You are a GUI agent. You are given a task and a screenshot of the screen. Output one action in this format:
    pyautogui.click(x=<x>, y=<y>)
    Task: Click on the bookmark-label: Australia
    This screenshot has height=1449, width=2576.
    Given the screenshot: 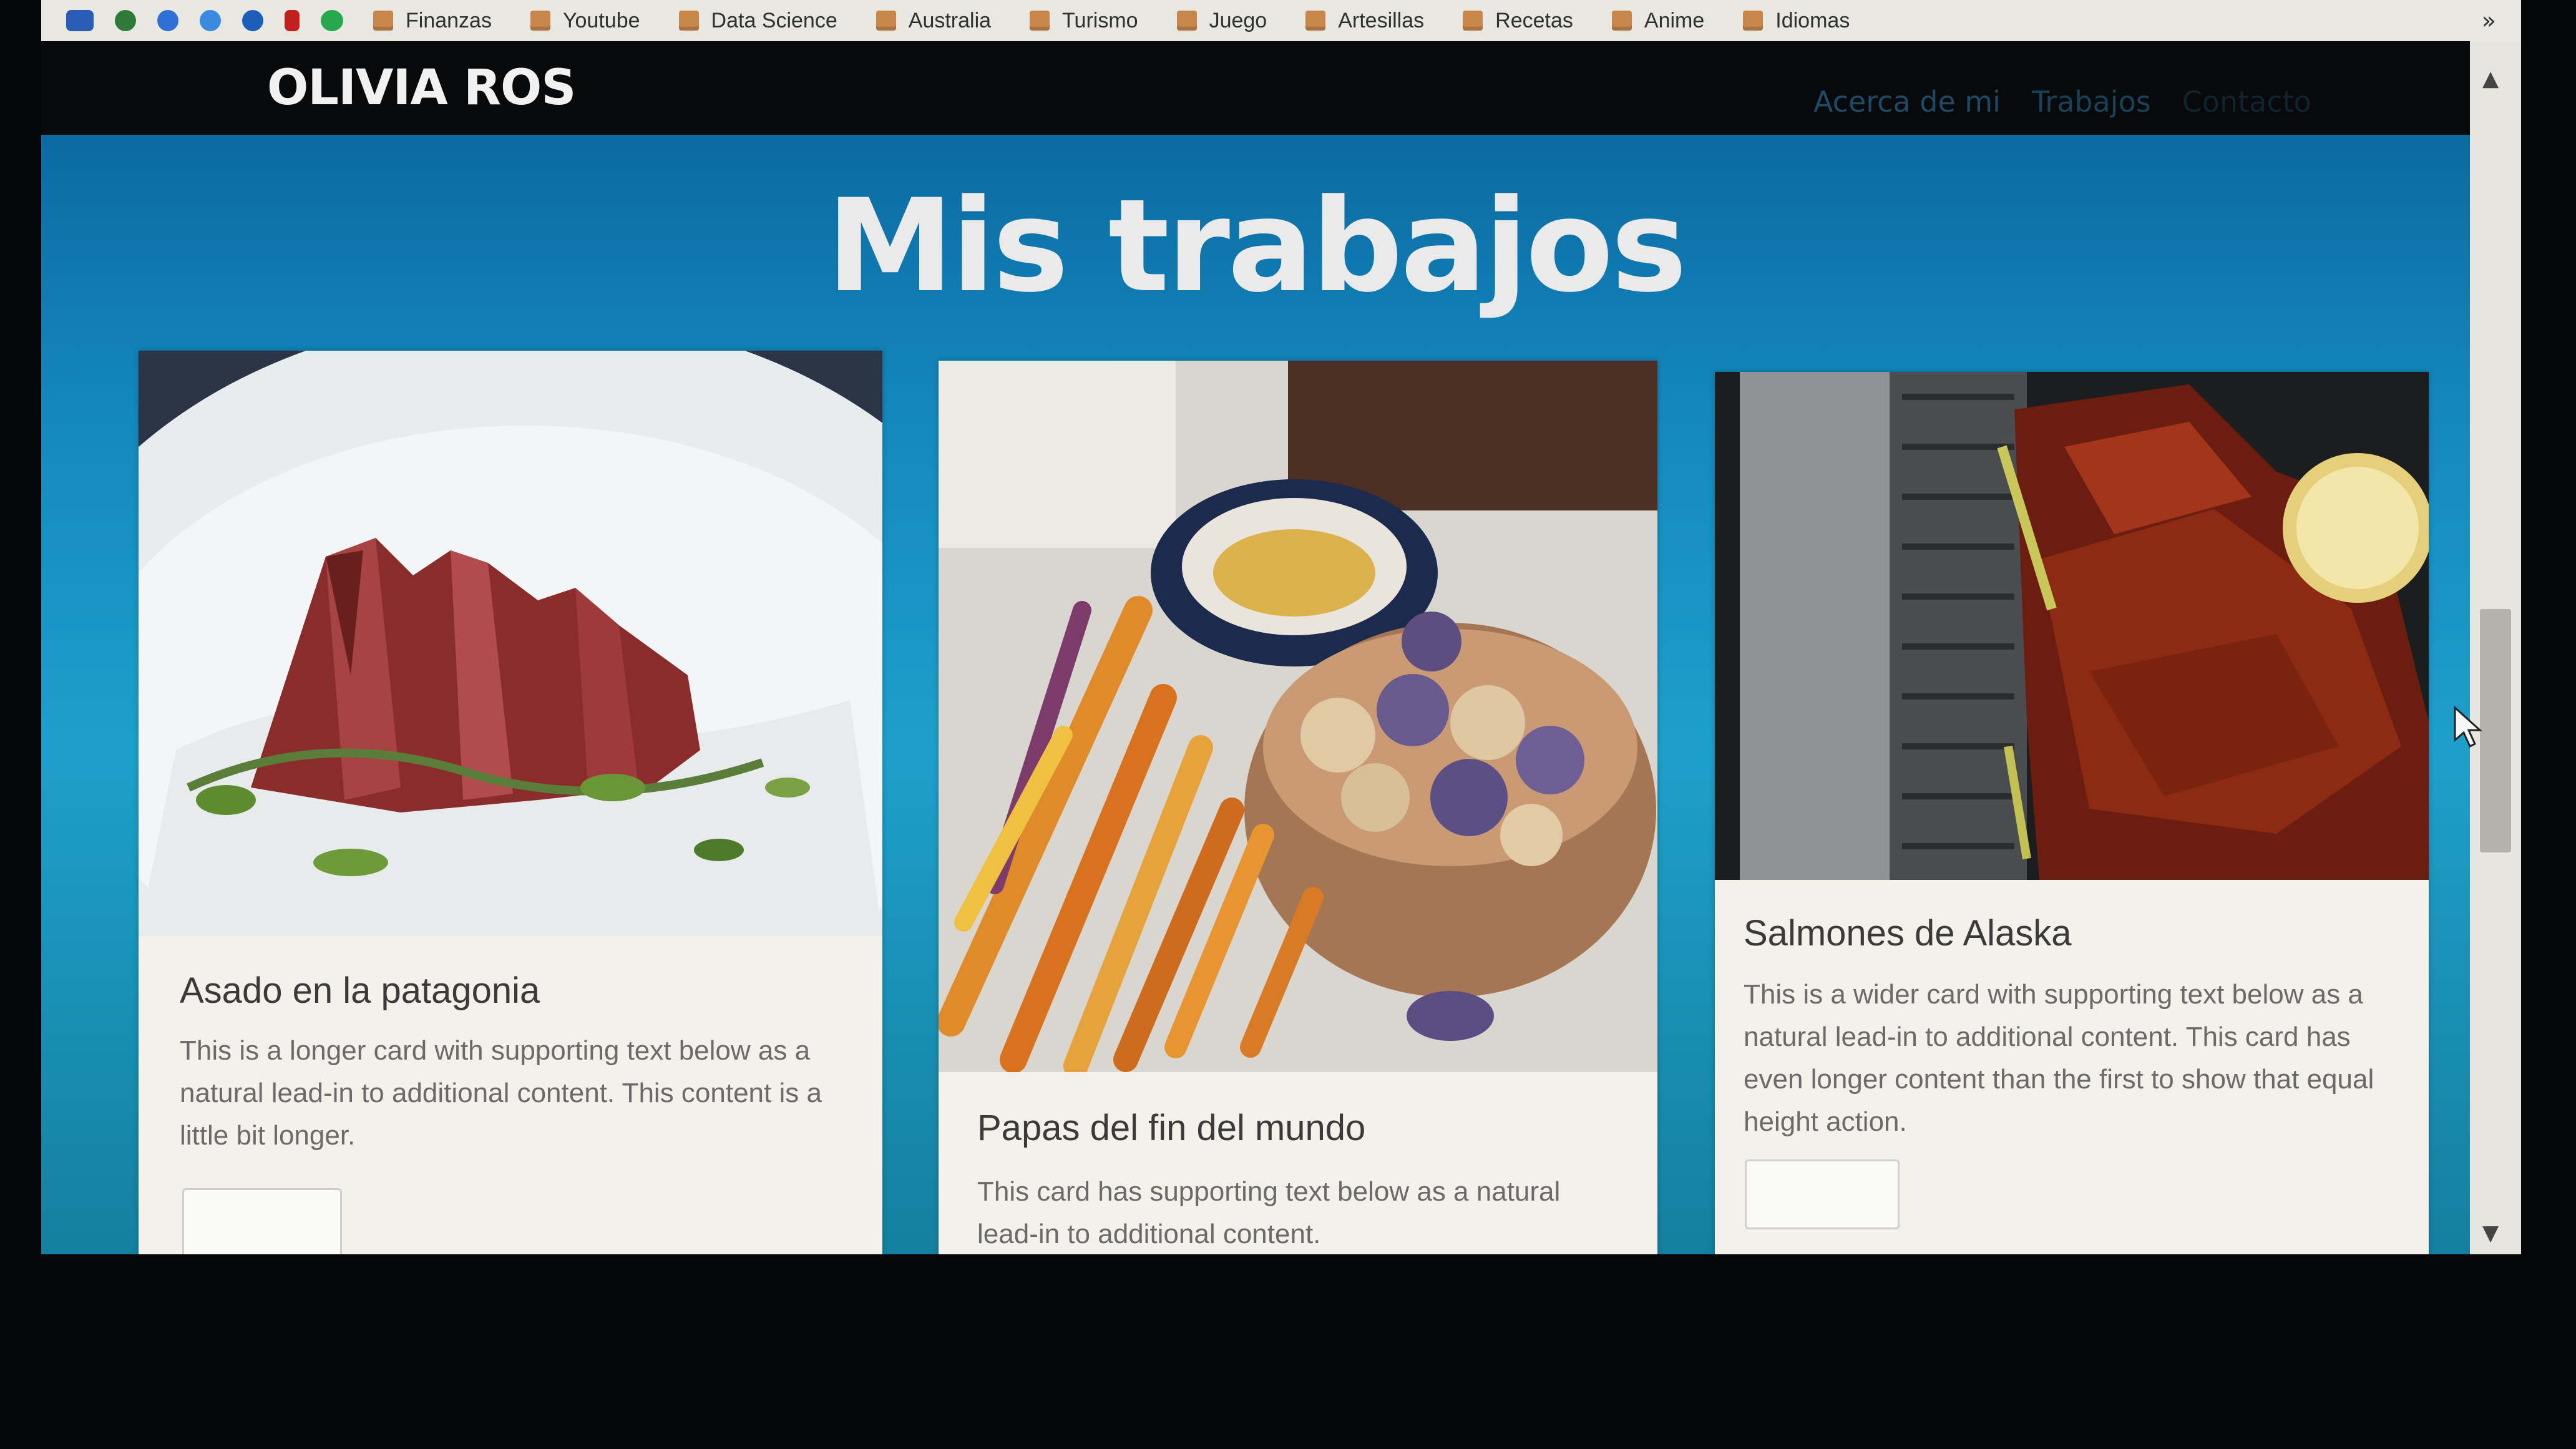 What is the action you would take?
    pyautogui.click(x=950, y=20)
    